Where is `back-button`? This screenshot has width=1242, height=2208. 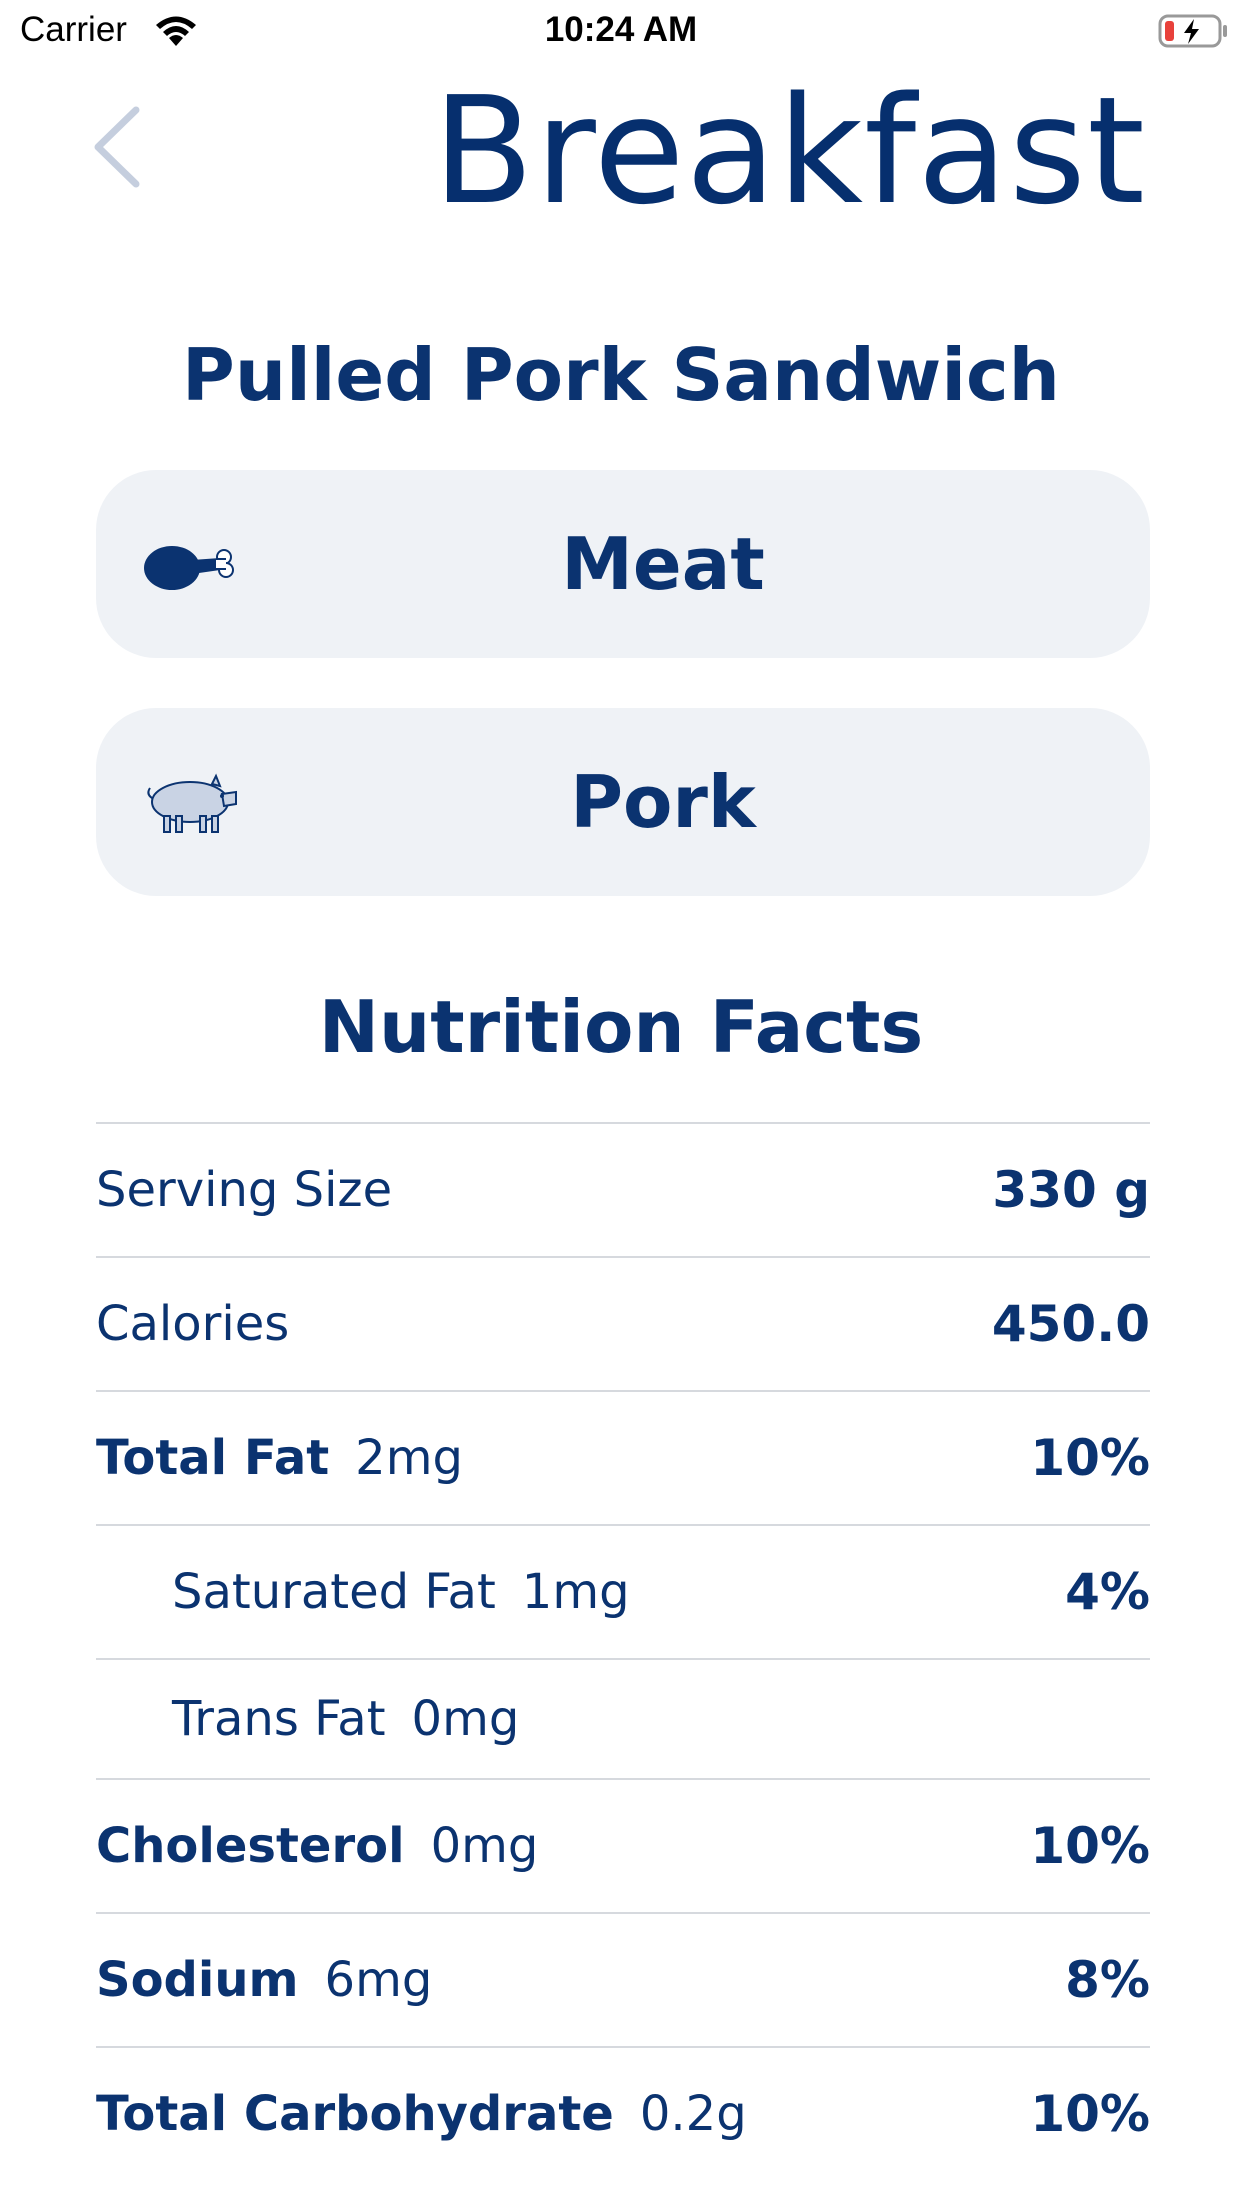
back-button is located at coordinates (118, 147).